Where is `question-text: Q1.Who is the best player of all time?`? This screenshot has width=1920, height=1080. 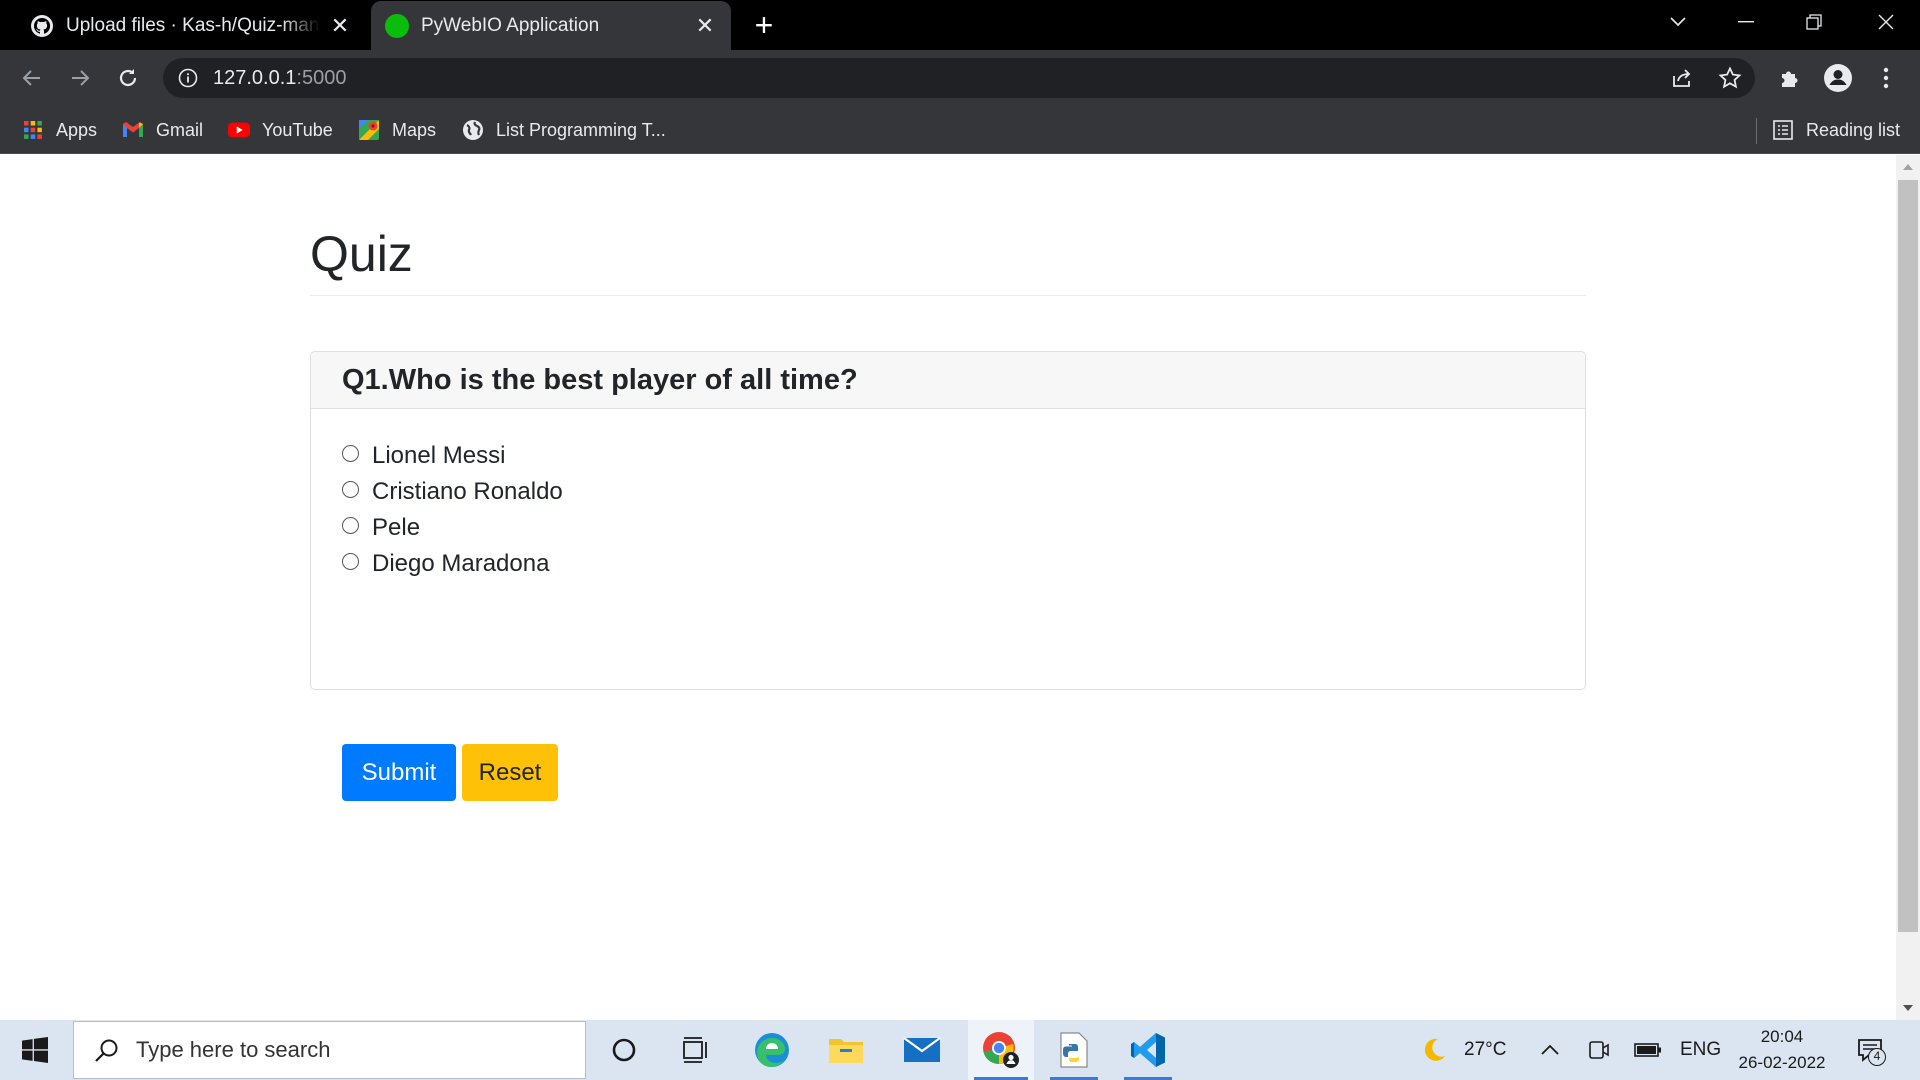
question-text: Q1.Who is the best player of all time? is located at coordinates (948, 380).